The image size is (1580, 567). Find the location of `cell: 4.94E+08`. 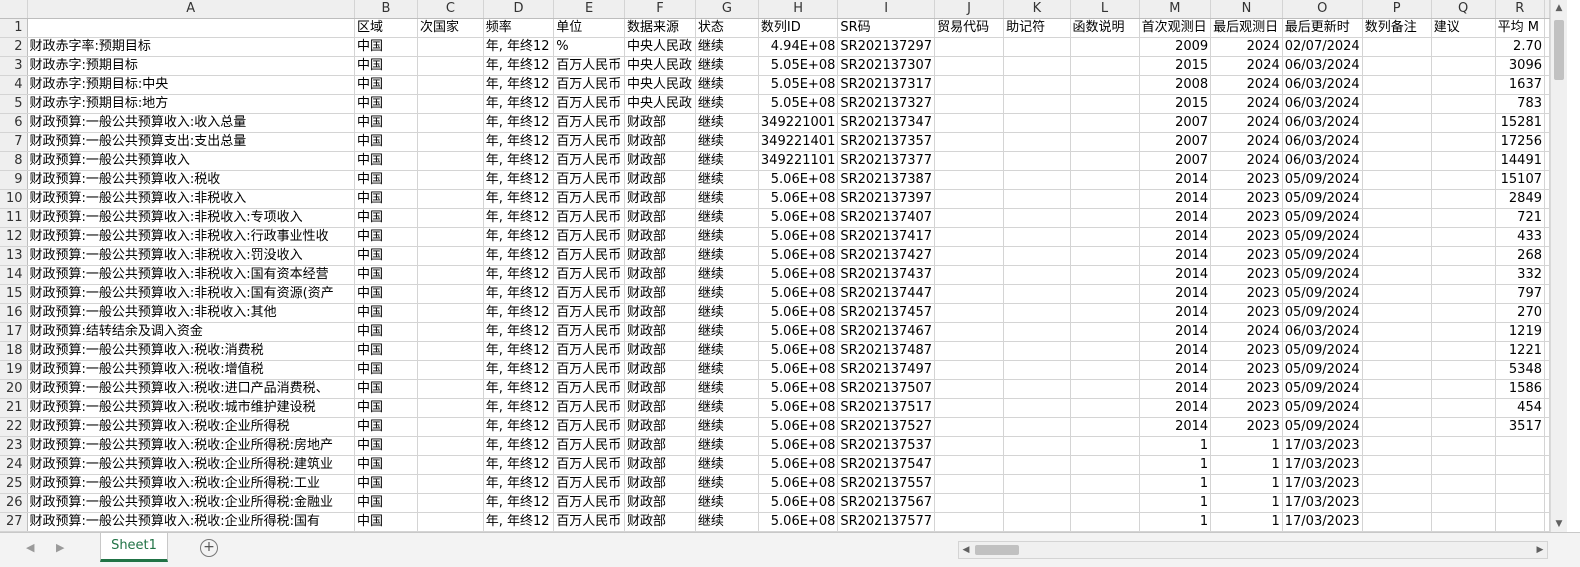

cell: 4.94E+08 is located at coordinates (798, 47).